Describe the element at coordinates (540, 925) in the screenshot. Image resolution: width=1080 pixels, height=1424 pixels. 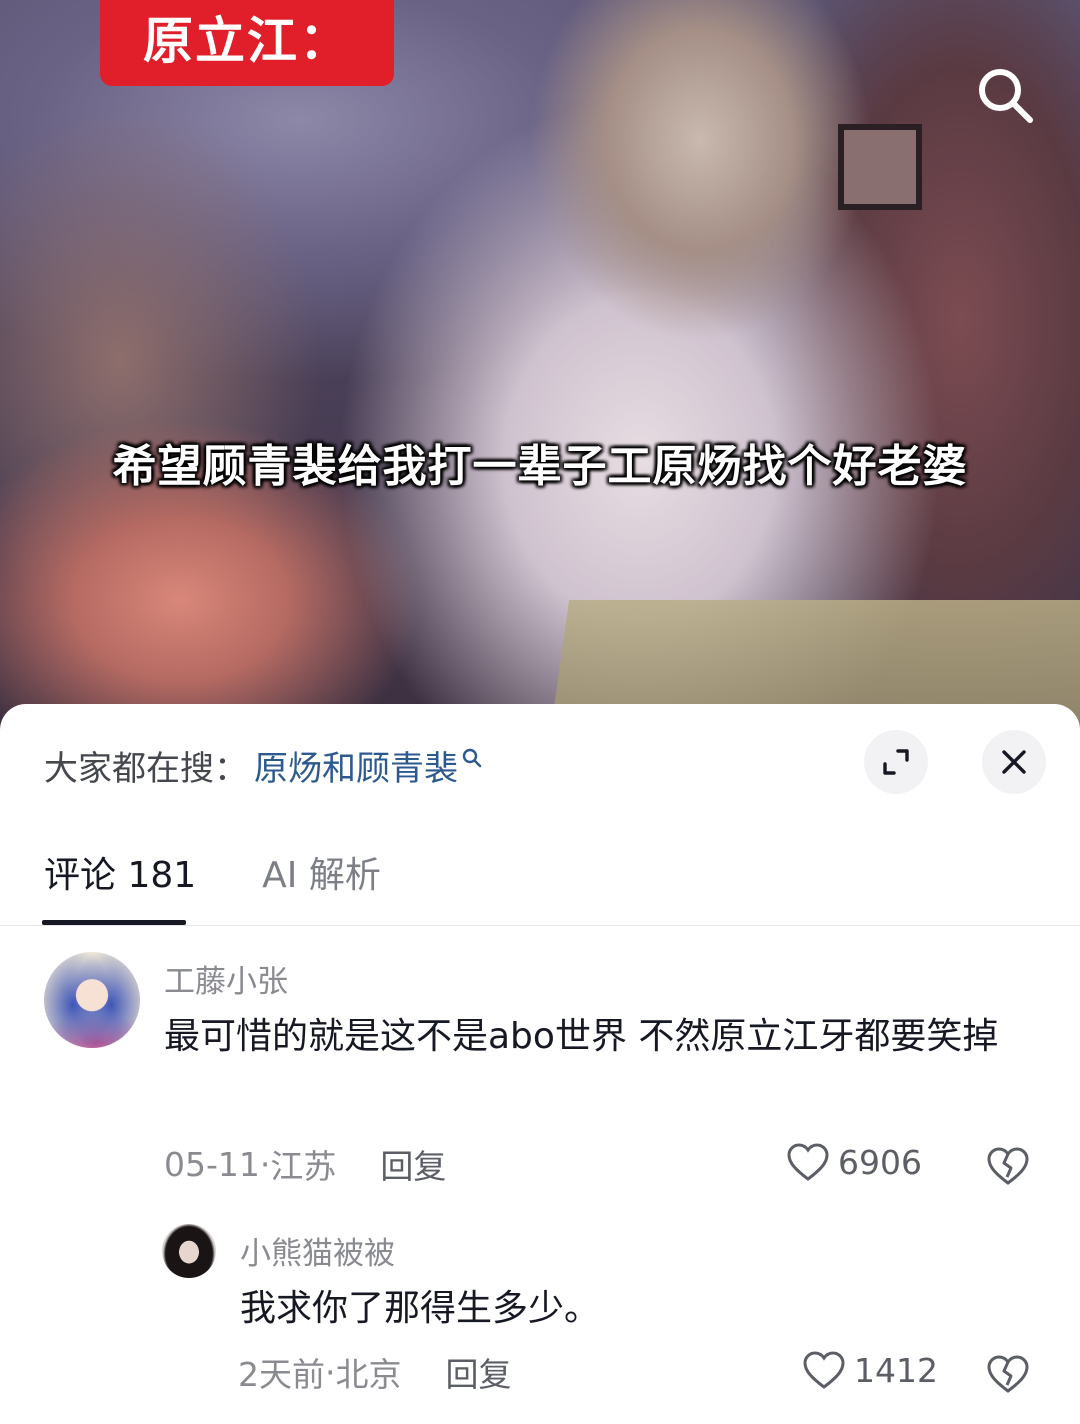
I see `tabs-divider` at that location.